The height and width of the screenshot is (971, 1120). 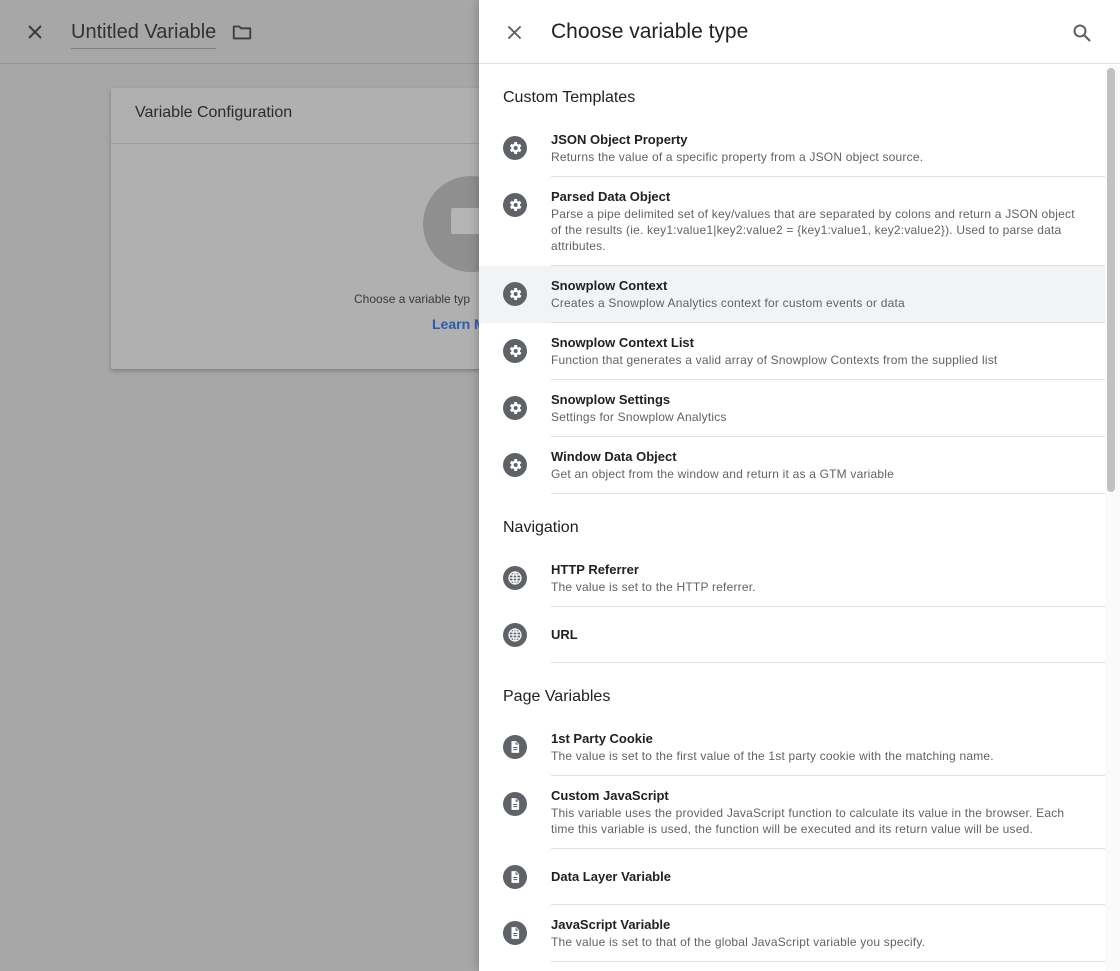 What do you see at coordinates (412, 299) in the screenshot?
I see `card-hint: Choose a variable typ` at bounding box center [412, 299].